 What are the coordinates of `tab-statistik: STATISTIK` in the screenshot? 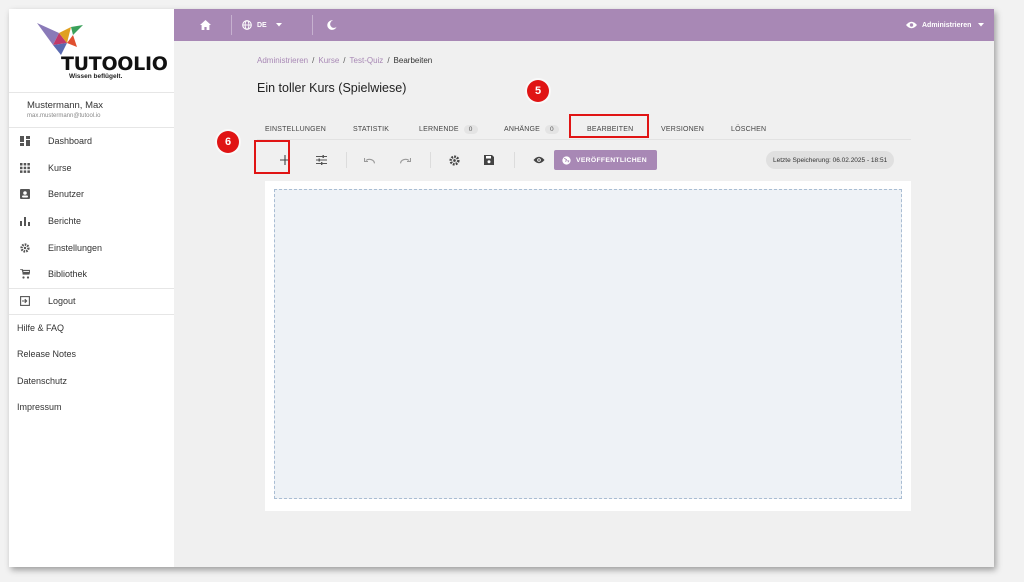 It's located at (371, 129).